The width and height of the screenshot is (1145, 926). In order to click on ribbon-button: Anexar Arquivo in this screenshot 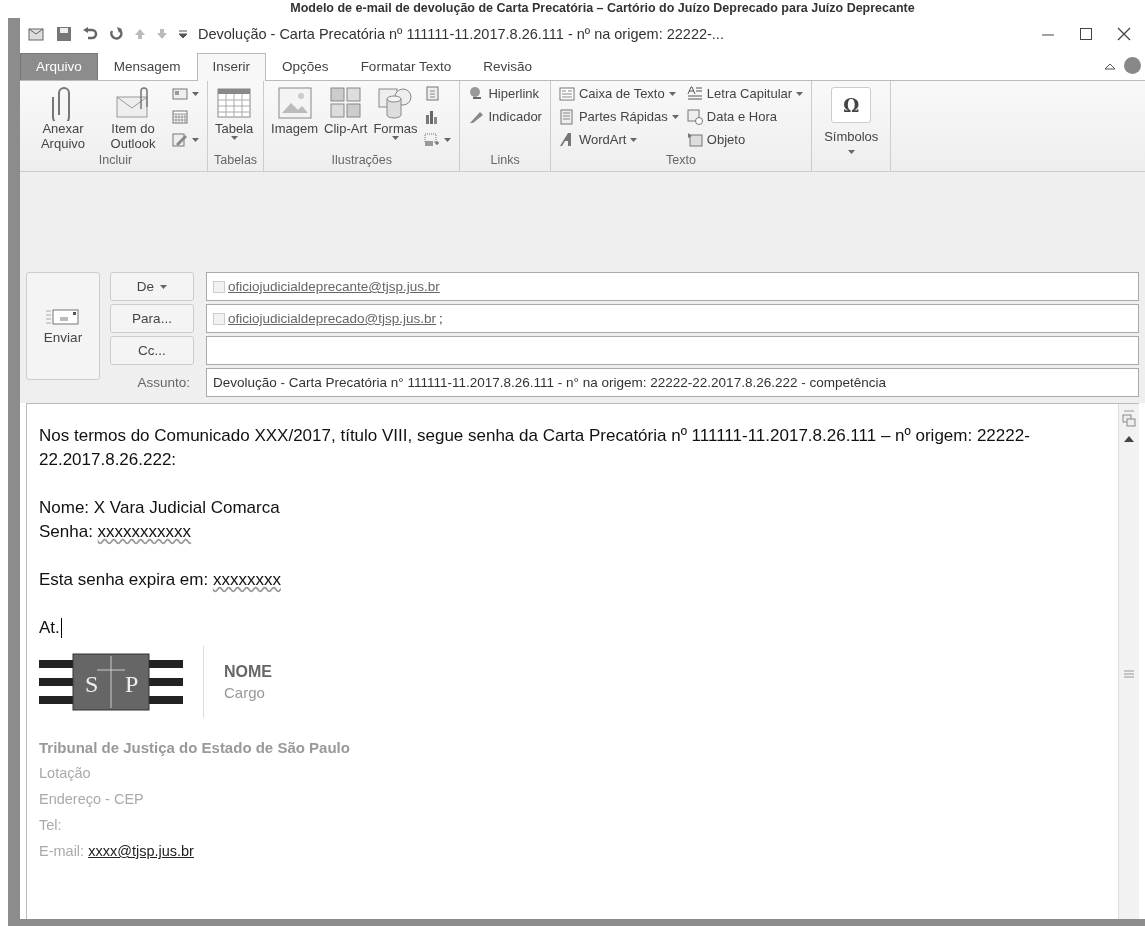, I will do `click(63, 118)`.